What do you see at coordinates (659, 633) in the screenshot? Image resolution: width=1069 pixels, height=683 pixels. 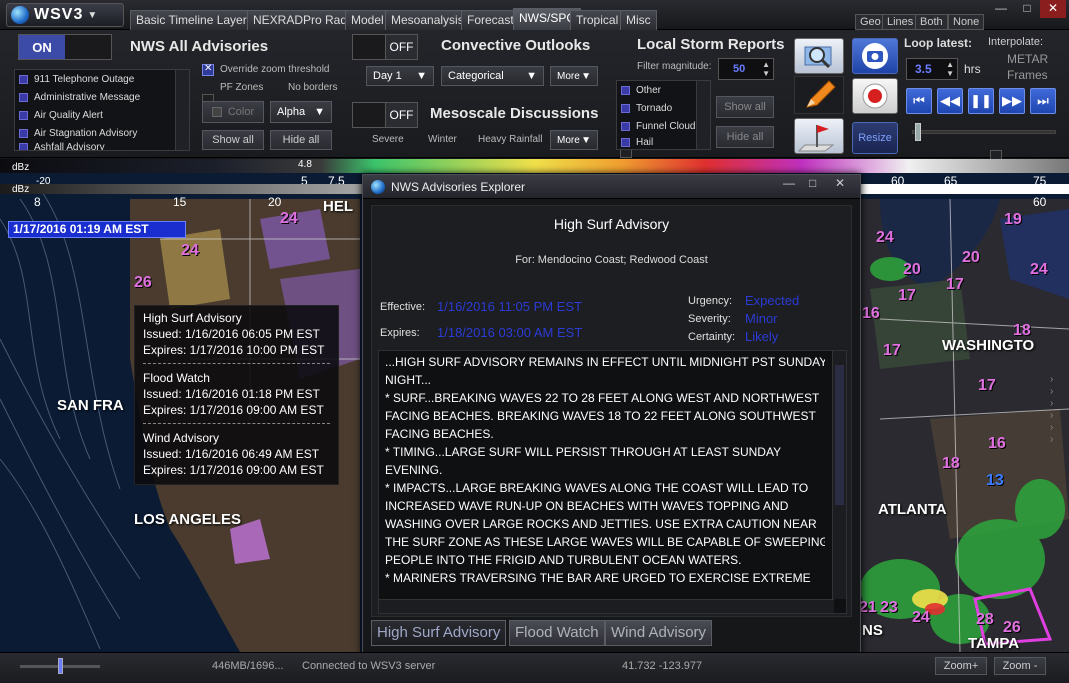 I see `tab-wind-advisory: Wind Advisory` at bounding box center [659, 633].